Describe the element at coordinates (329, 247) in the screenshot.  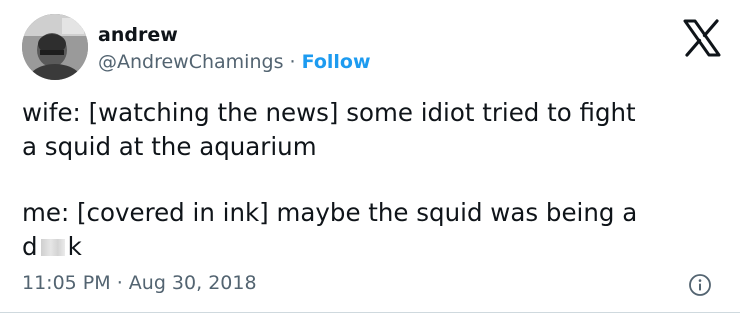
I see `tweet-line: dk` at that location.